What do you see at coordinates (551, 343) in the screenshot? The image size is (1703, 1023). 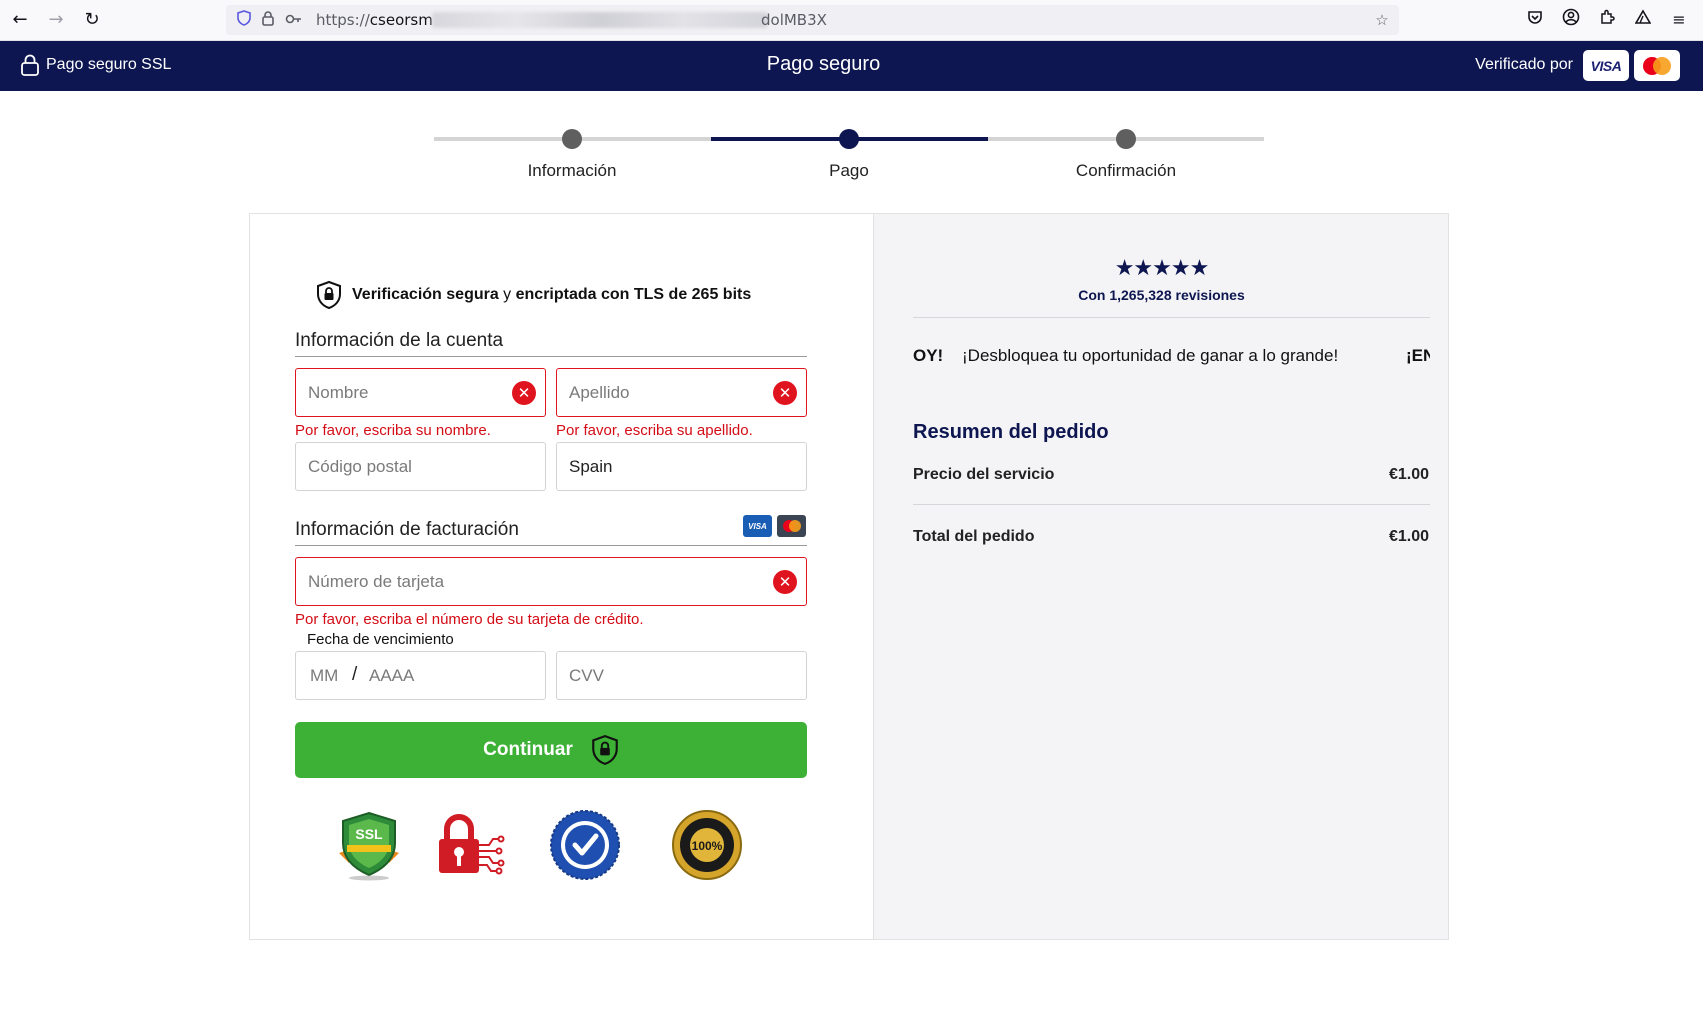 I see `account-section-title: Información de la cuenta` at bounding box center [551, 343].